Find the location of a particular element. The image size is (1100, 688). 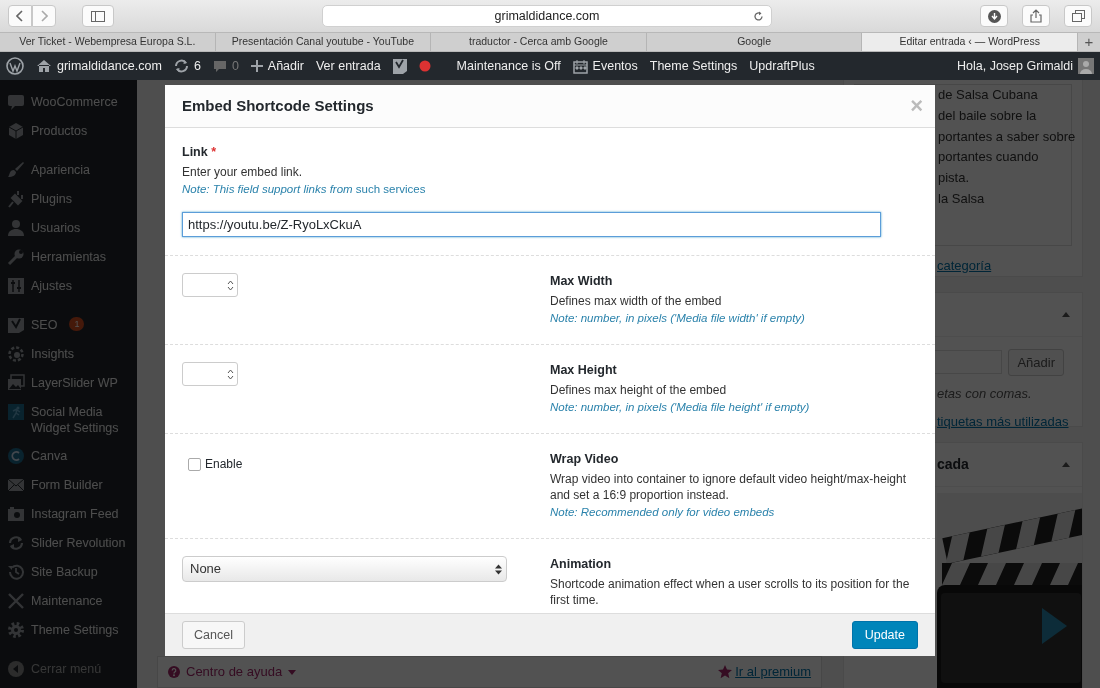

address-text: grimaldidance.com is located at coordinates (547, 16).